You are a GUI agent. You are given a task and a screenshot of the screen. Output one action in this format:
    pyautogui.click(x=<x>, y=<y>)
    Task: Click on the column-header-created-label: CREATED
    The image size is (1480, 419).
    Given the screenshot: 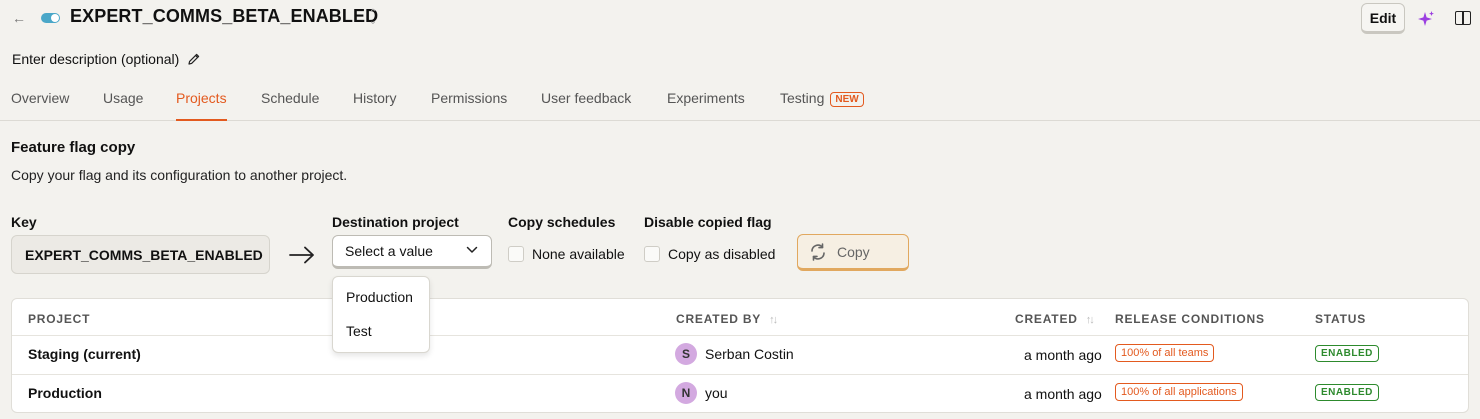 What is the action you would take?
    pyautogui.click(x=1046, y=319)
    